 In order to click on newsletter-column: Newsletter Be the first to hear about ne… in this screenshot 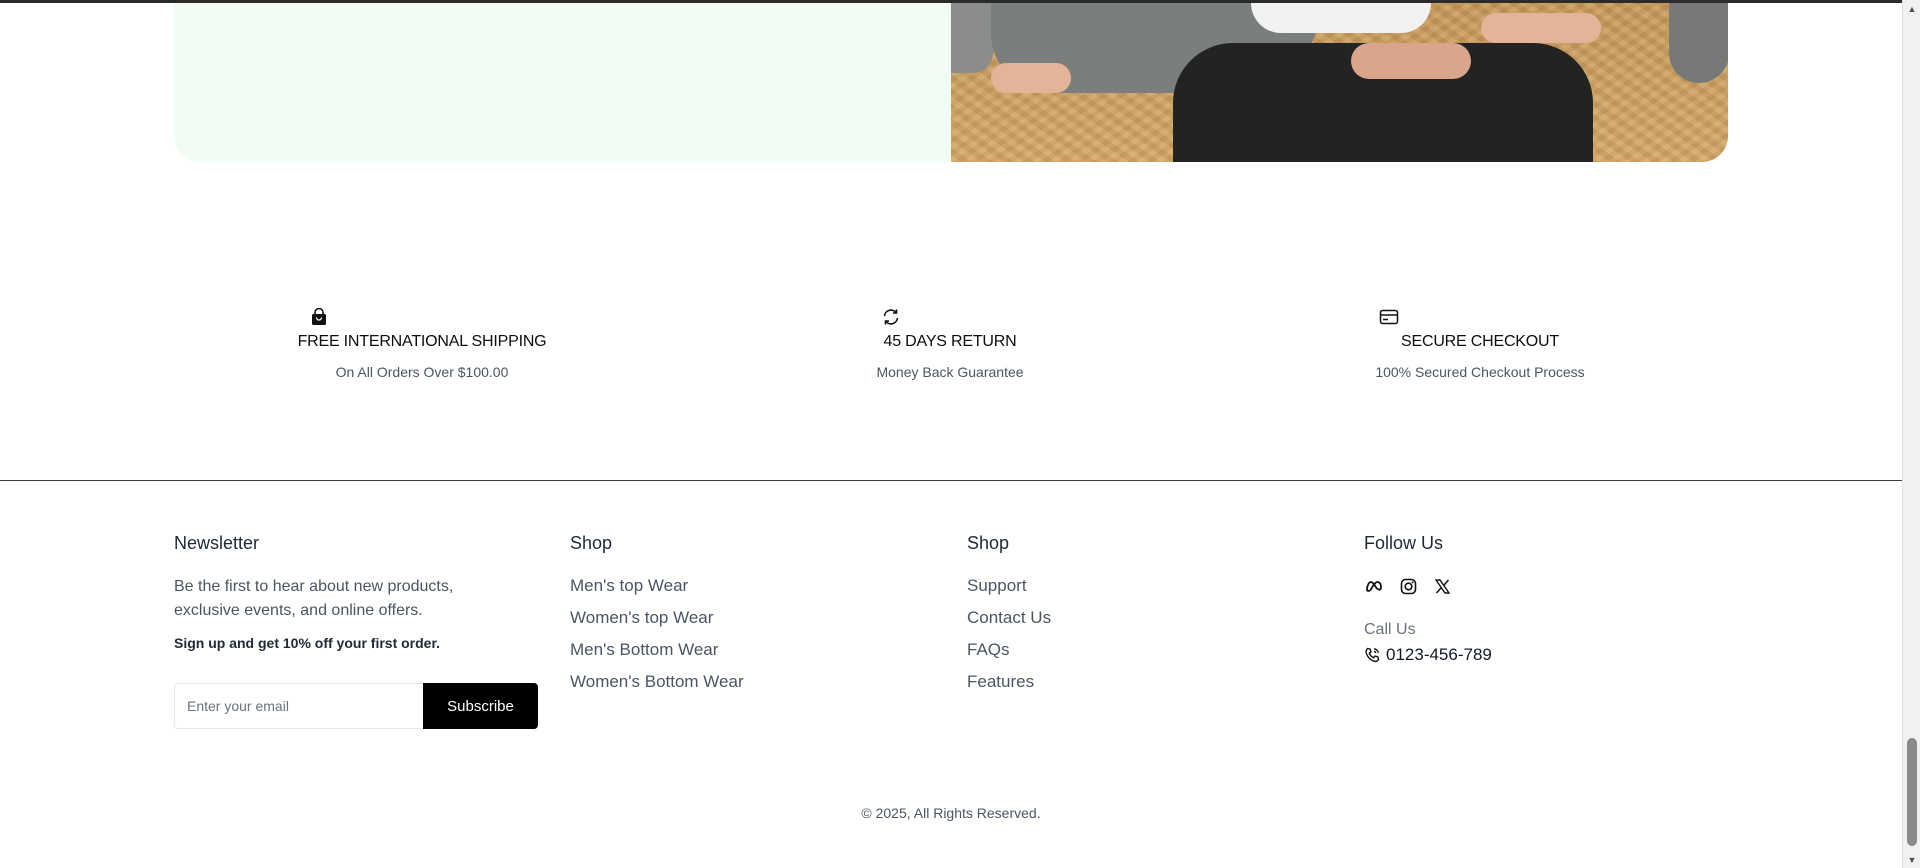, I will do `click(359, 631)`.